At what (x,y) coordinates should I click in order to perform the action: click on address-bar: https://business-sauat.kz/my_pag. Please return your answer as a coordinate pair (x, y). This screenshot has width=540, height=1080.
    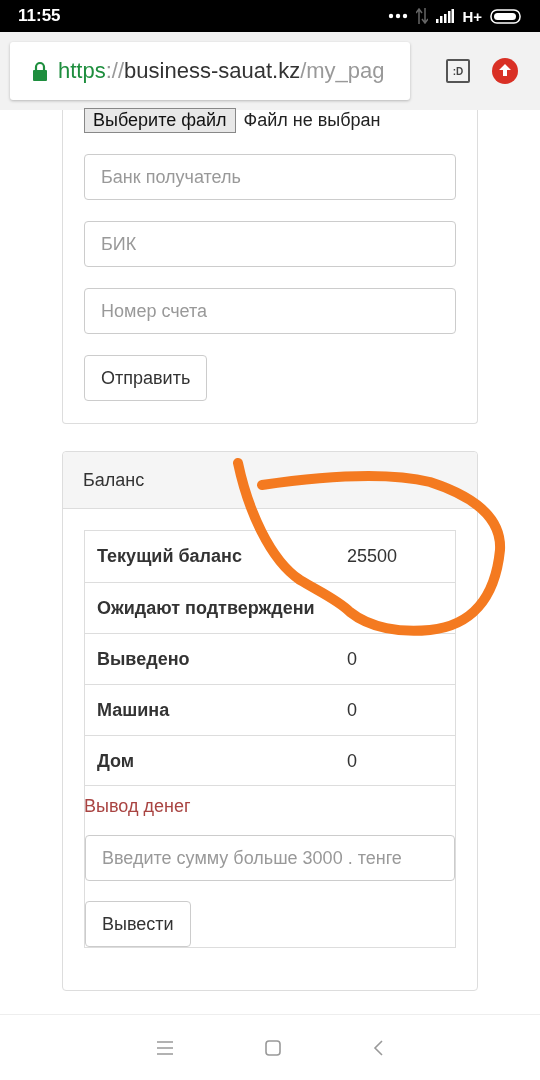
    Looking at the image, I should click on (210, 71).